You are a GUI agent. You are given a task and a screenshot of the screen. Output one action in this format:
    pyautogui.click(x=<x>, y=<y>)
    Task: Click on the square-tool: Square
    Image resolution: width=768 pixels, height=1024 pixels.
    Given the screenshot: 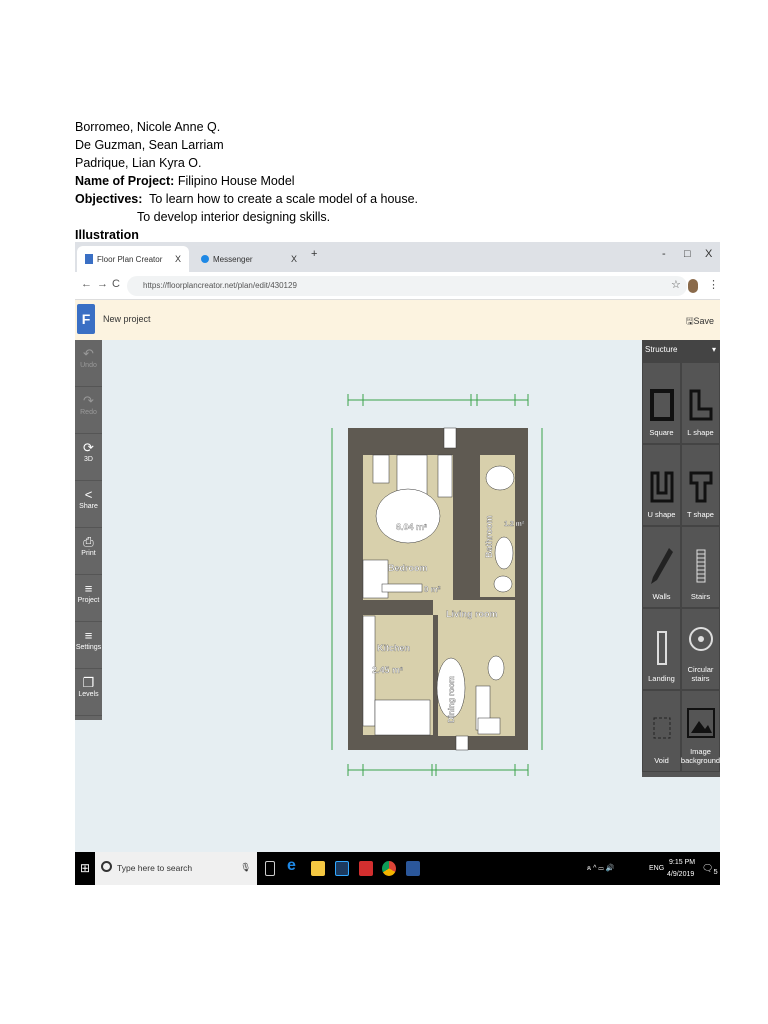 What is the action you would take?
    pyautogui.click(x=661, y=403)
    